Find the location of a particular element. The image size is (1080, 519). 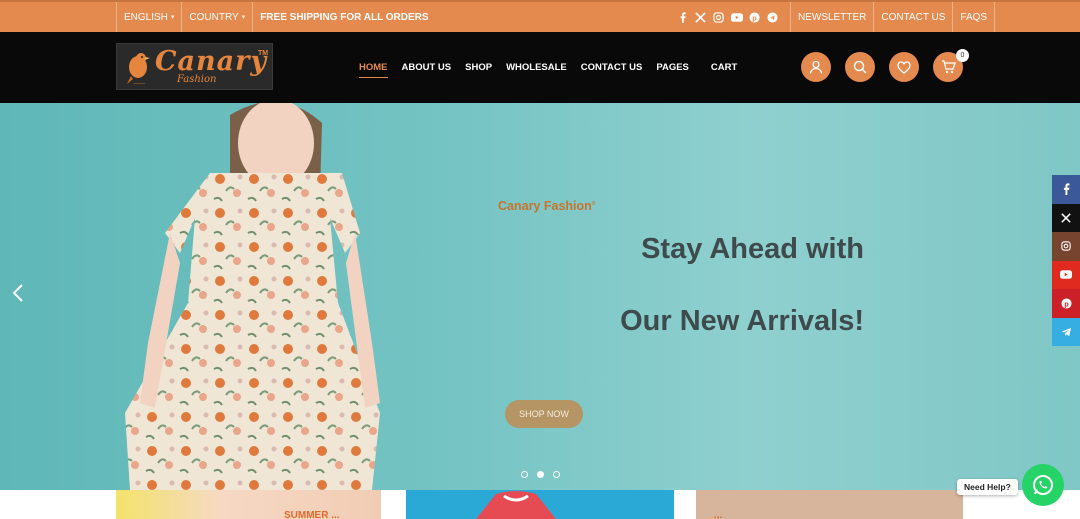

country-selector: COUNTRY ▾ is located at coordinates (218, 17).